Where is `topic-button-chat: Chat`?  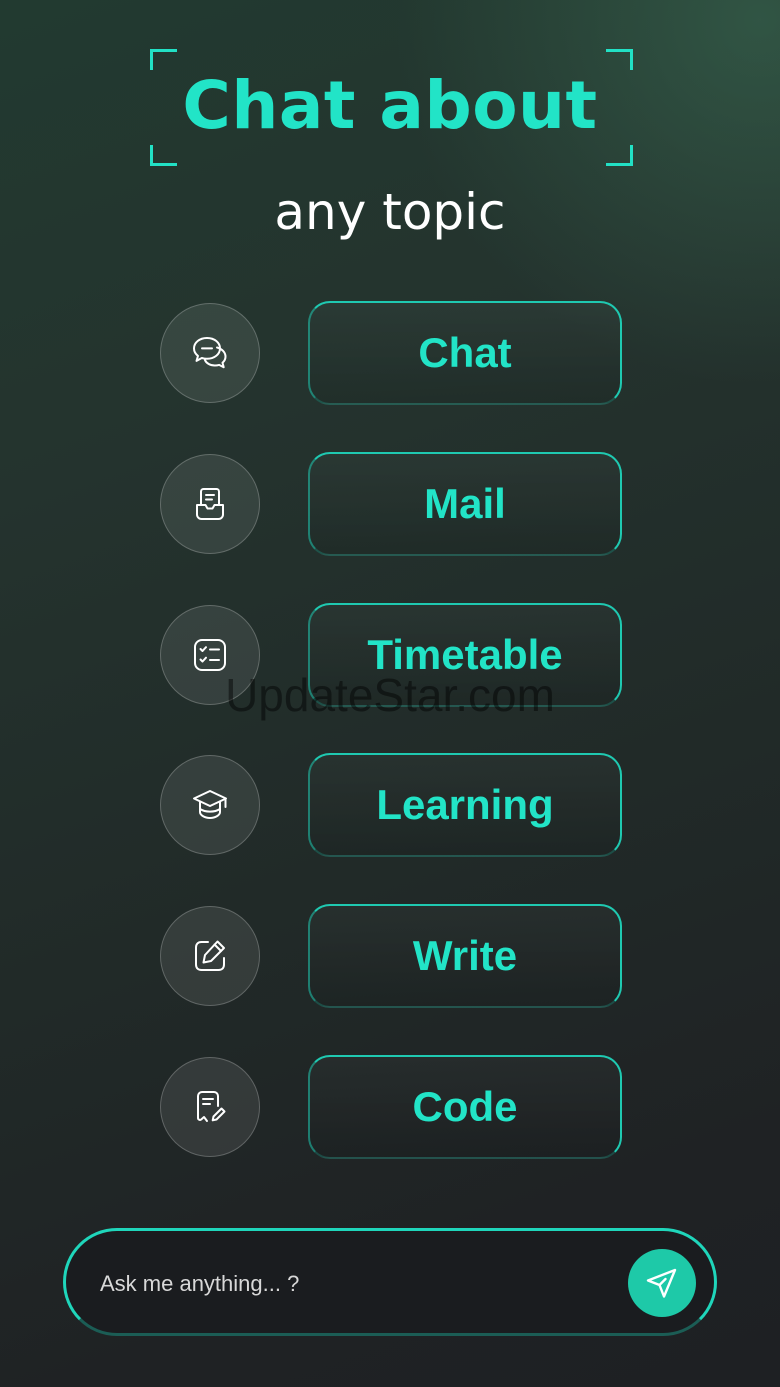
topic-button-chat: Chat is located at coordinates (465, 353).